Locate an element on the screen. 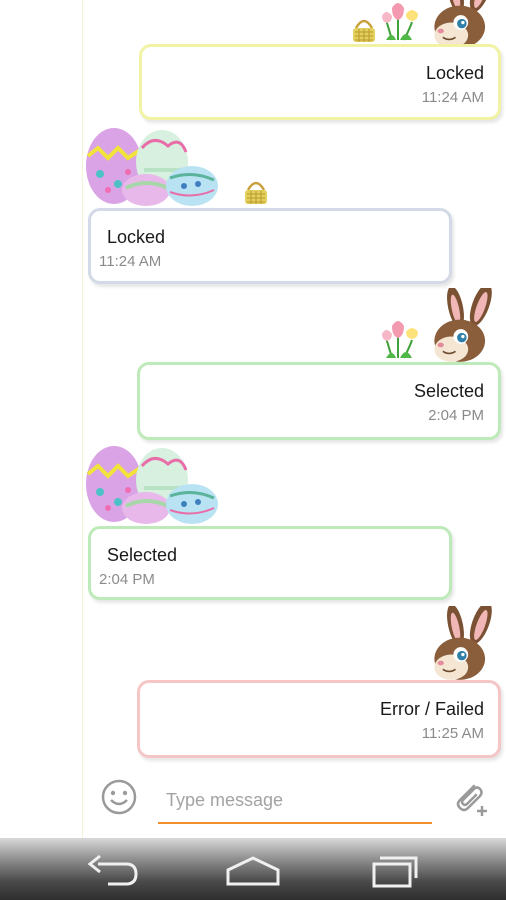 The image size is (506, 900). home-icon is located at coordinates (253, 869).